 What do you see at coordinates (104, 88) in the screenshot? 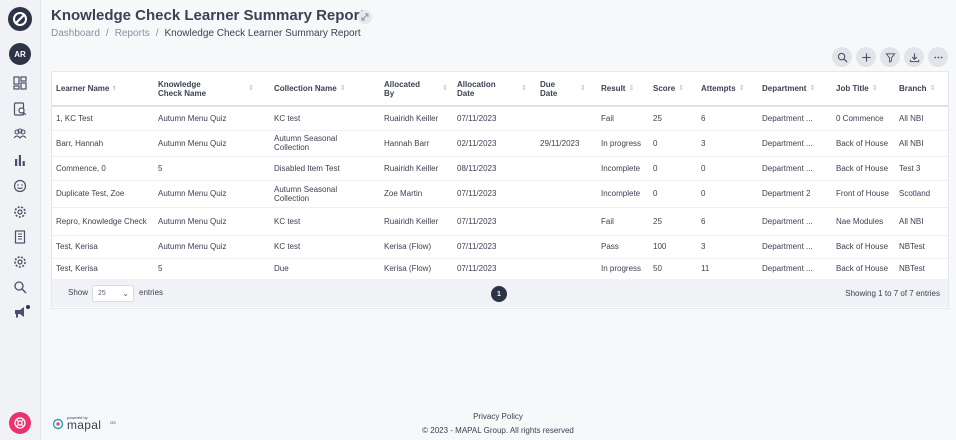
I see `column-header-learner-name: Learner Name ↑` at bounding box center [104, 88].